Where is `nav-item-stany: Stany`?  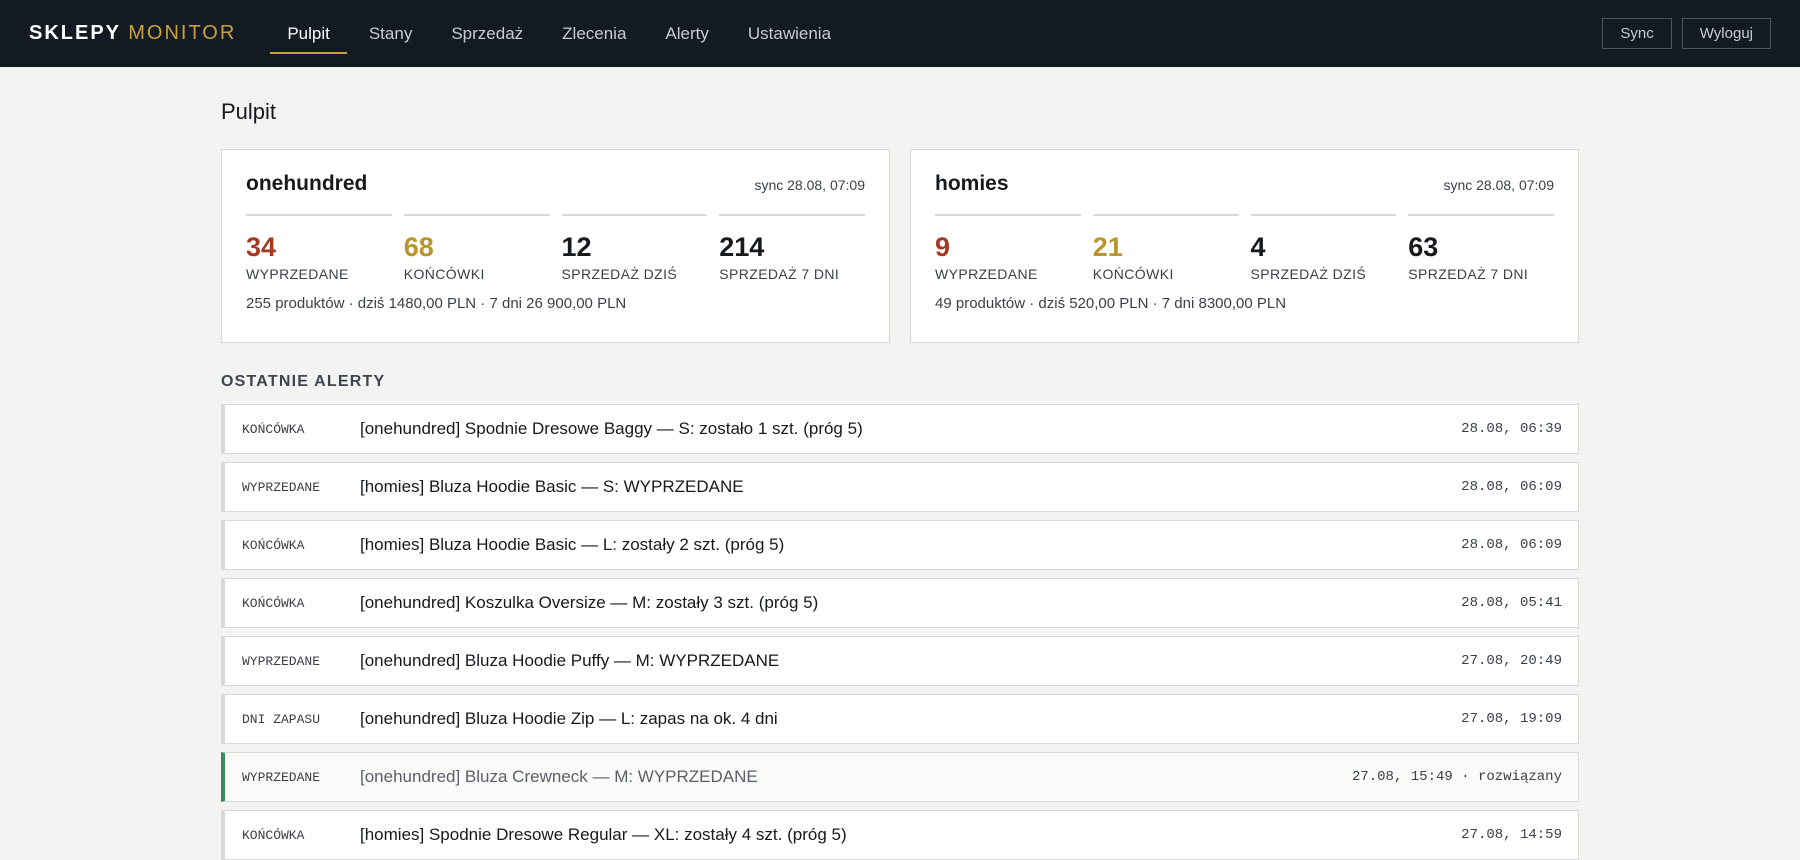 nav-item-stany: Stany is located at coordinates (390, 33).